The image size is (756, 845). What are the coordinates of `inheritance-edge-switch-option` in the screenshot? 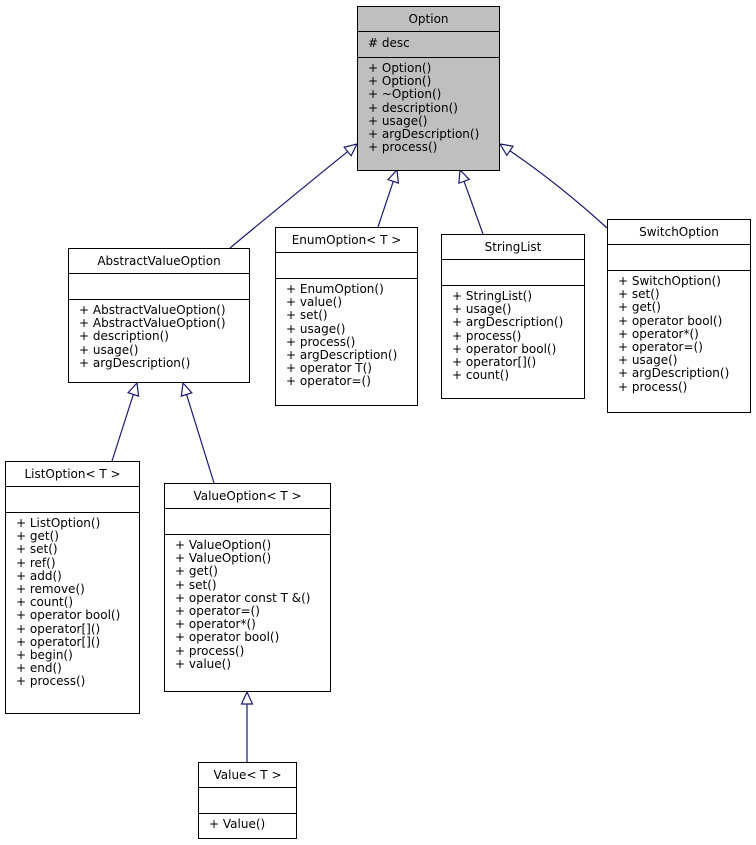 It's located at (553, 186).